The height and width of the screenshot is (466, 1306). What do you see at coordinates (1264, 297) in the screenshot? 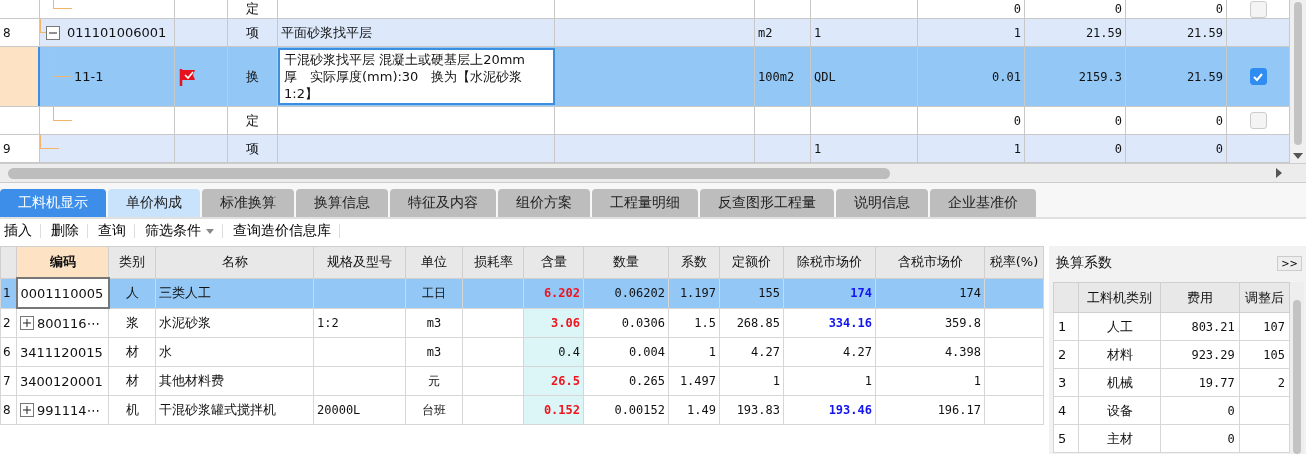
I see `column-header: 调整后` at bounding box center [1264, 297].